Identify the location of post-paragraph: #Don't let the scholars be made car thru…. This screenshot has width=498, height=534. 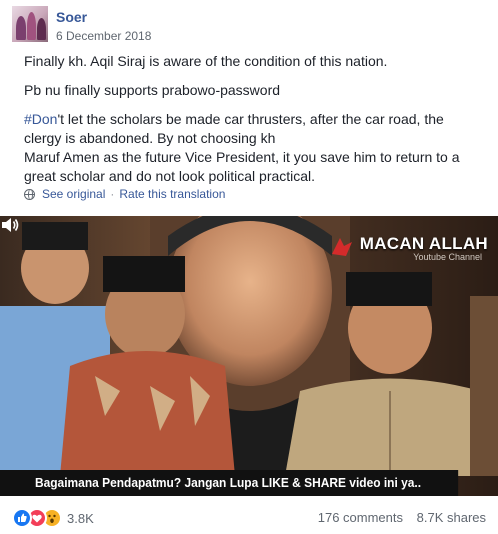
(251, 148).